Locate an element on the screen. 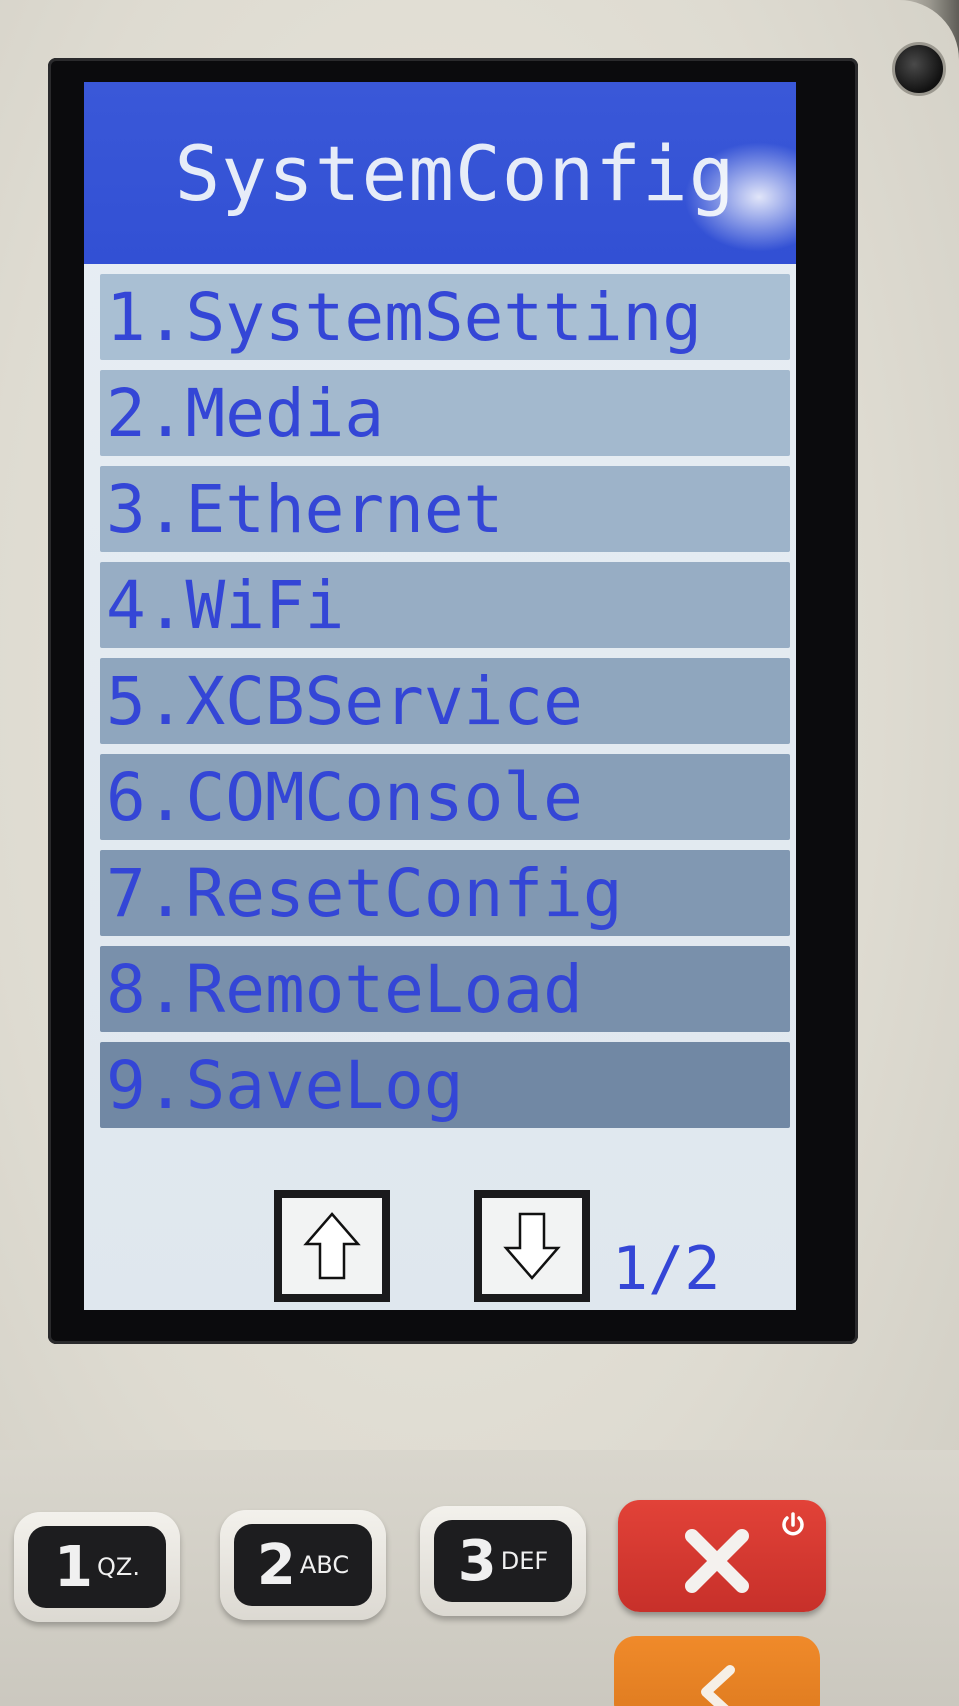 The height and width of the screenshot is (1706, 959). menu-item: 7.ResetConfig is located at coordinates (445, 893).